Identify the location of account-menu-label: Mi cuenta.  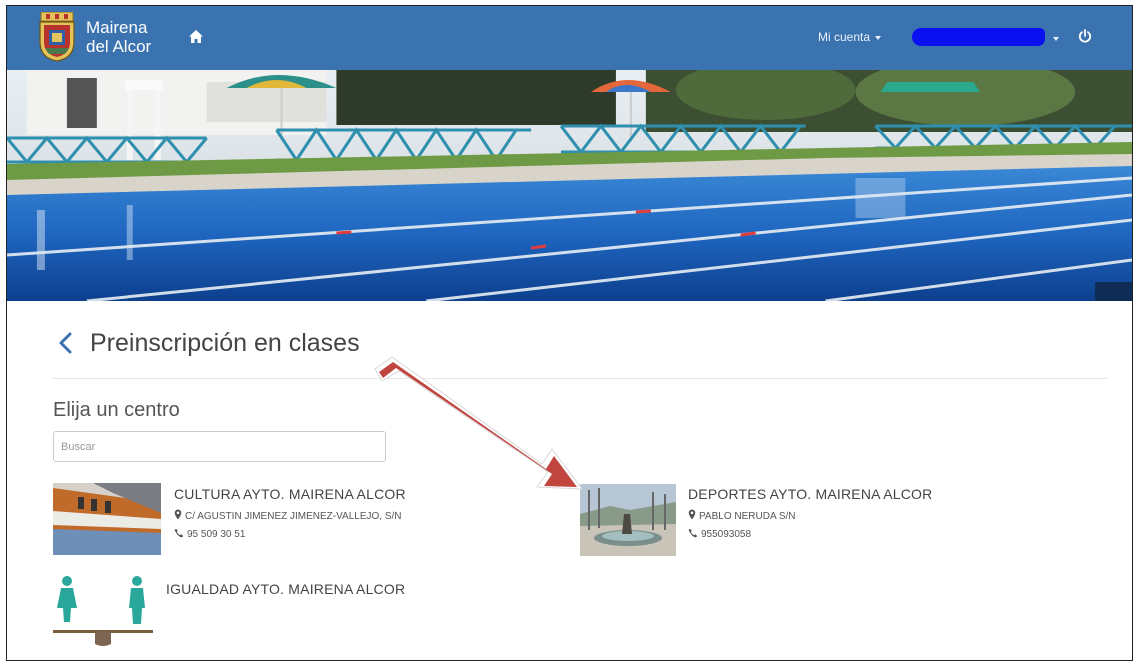
(844, 37).